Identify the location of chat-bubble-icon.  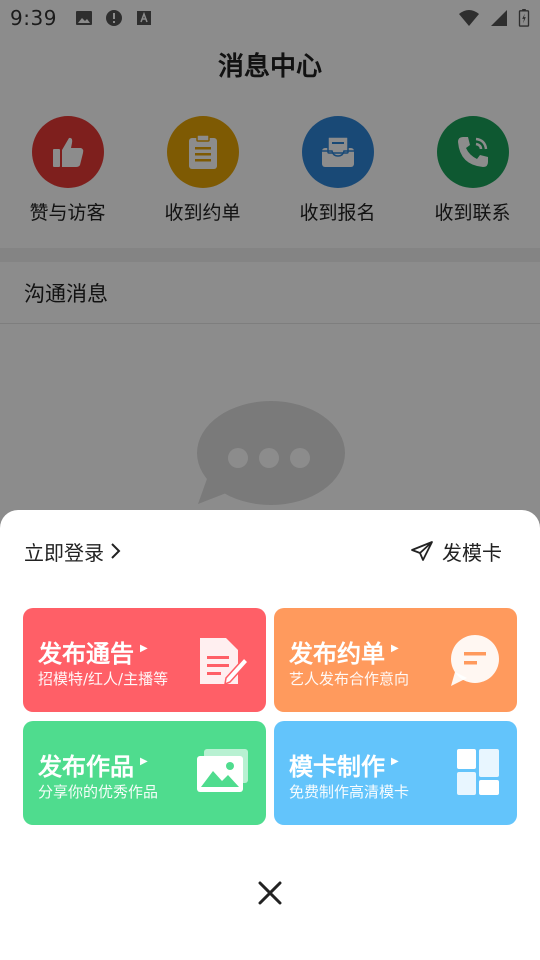
(475, 660).